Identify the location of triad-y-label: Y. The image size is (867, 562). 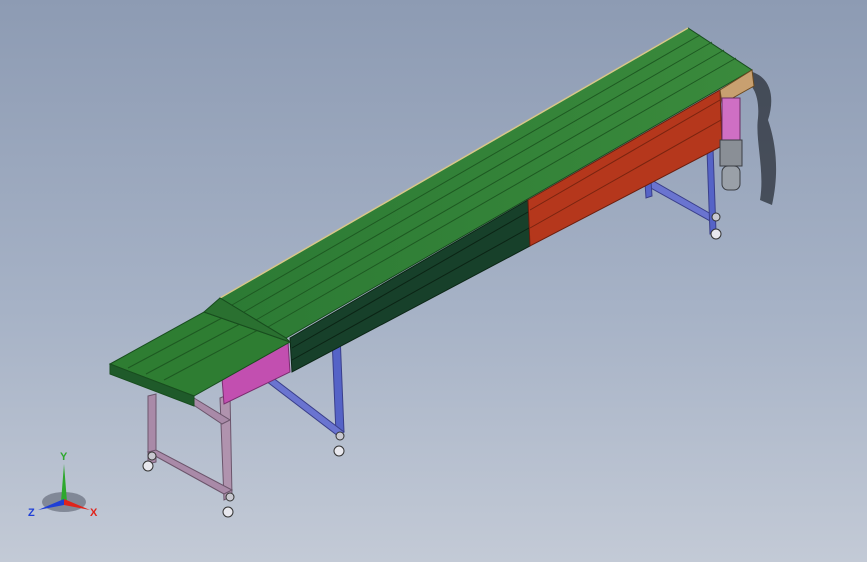
(64, 457).